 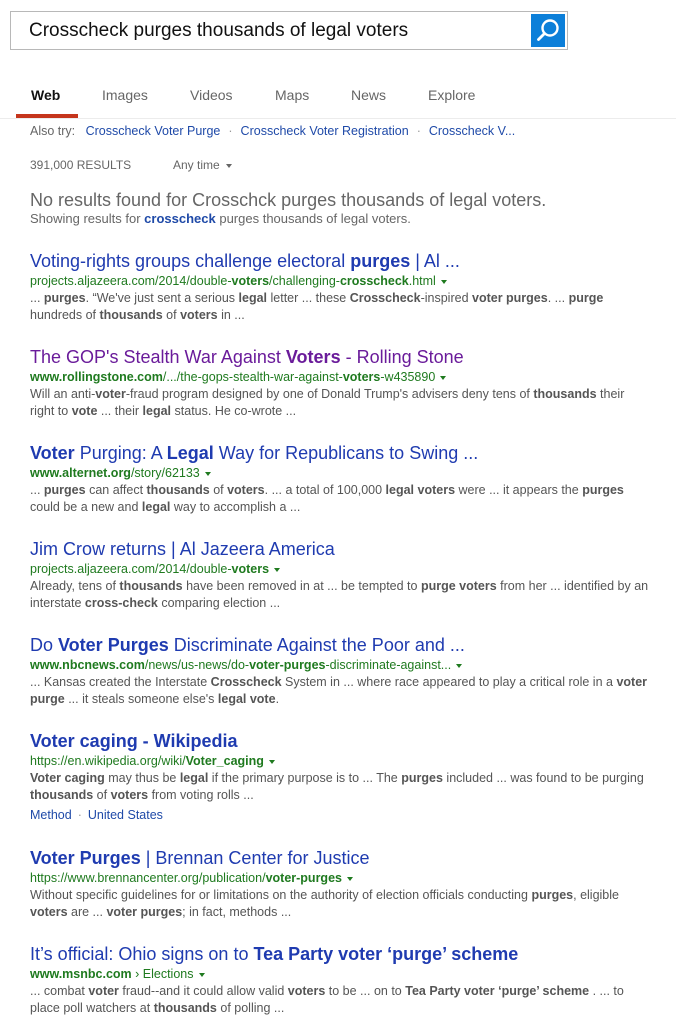 I want to click on result-snippet-text: . ... a total of 100,000, so click(x=325, y=490).